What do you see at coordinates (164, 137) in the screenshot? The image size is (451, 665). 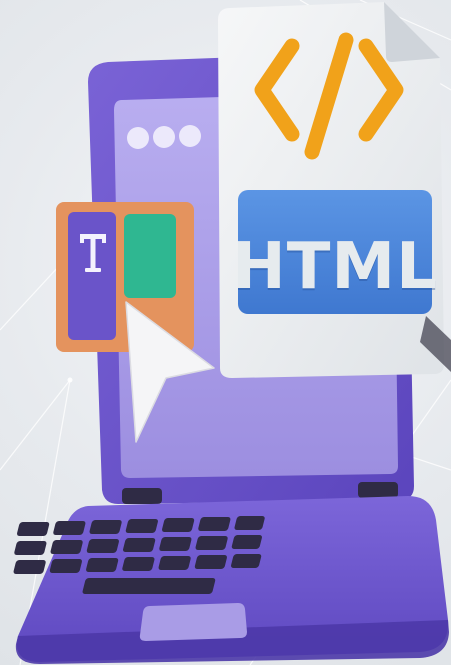 I see `window-dots-icon` at bounding box center [164, 137].